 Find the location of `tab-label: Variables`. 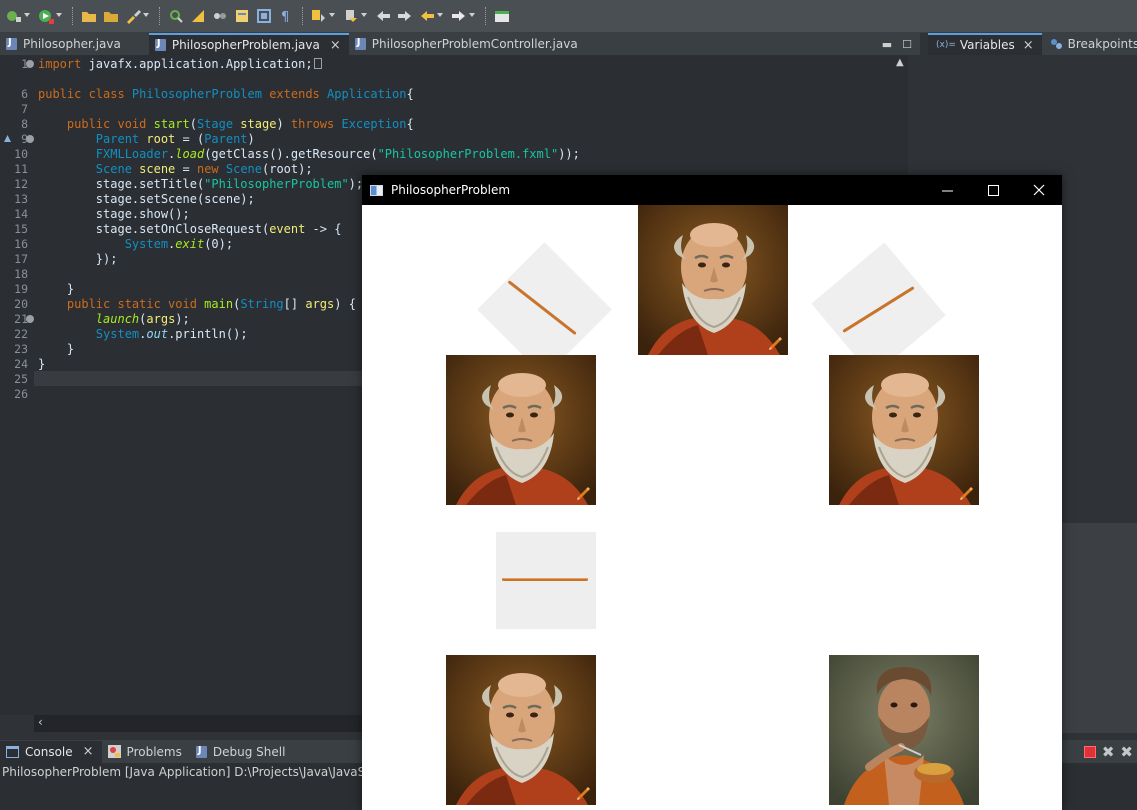

tab-label: Variables is located at coordinates (987, 45).